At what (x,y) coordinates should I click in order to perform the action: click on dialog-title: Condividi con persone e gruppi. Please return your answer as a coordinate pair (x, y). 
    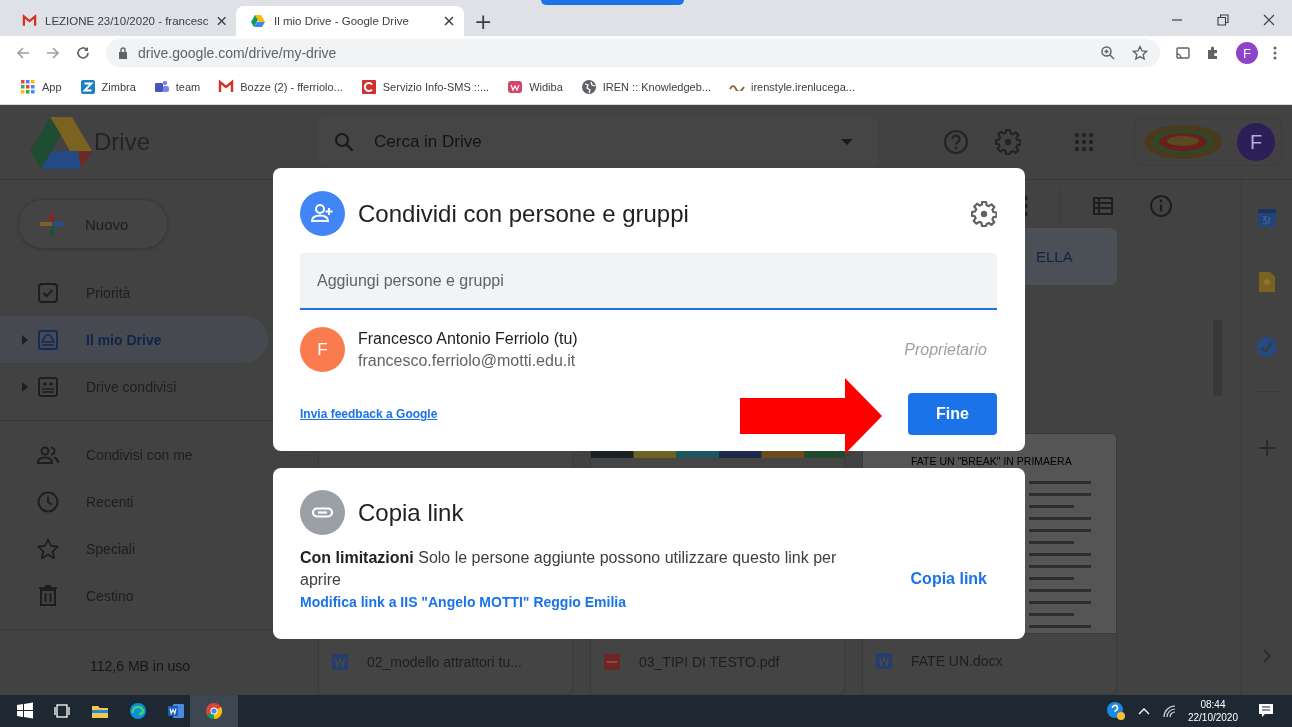
    Looking at the image, I should click on (523, 213).